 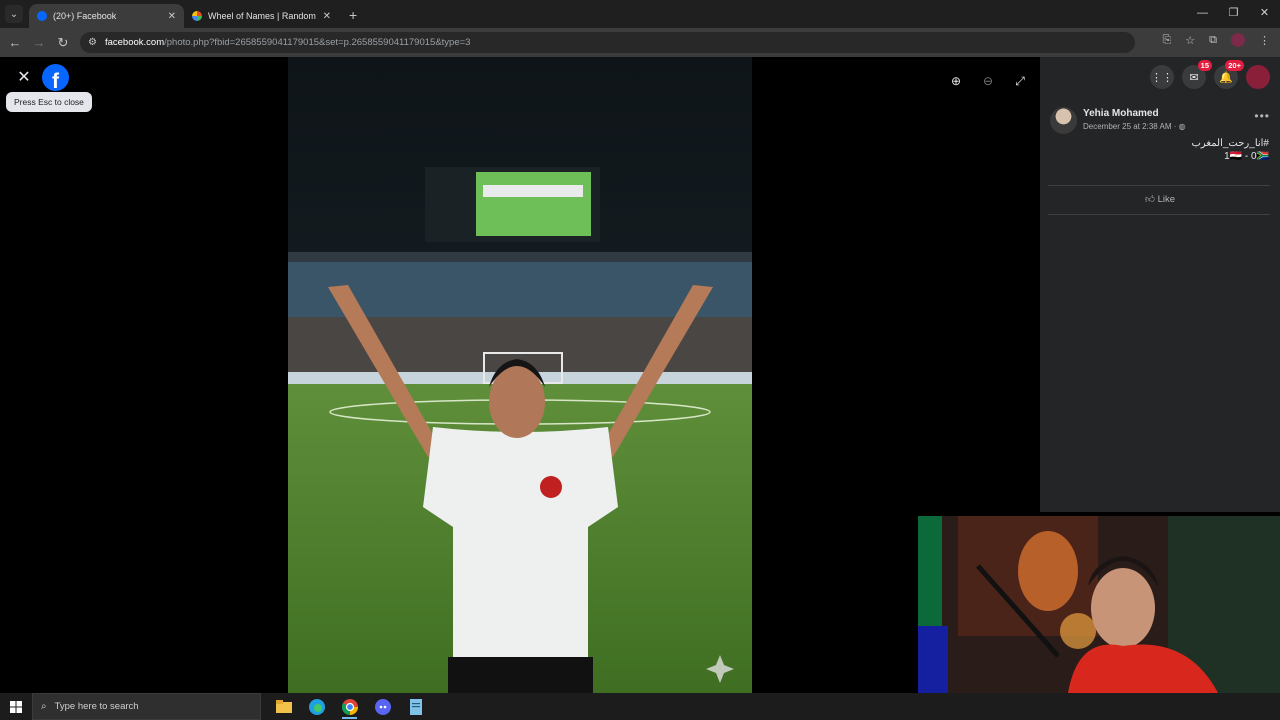 I want to click on tab-title: Wheel of Names | Random nam, so click(x=262, y=16).